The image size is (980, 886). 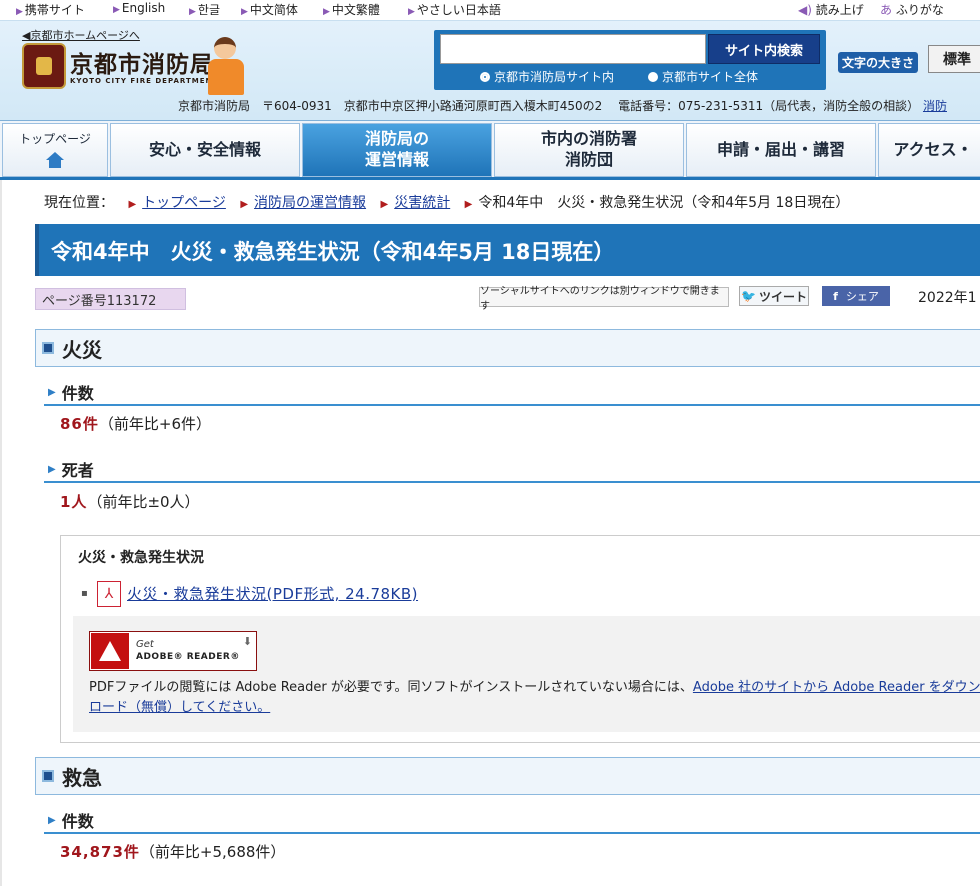 I want to click on subheading-ems-count: ▶ 件数, so click(x=512, y=821).